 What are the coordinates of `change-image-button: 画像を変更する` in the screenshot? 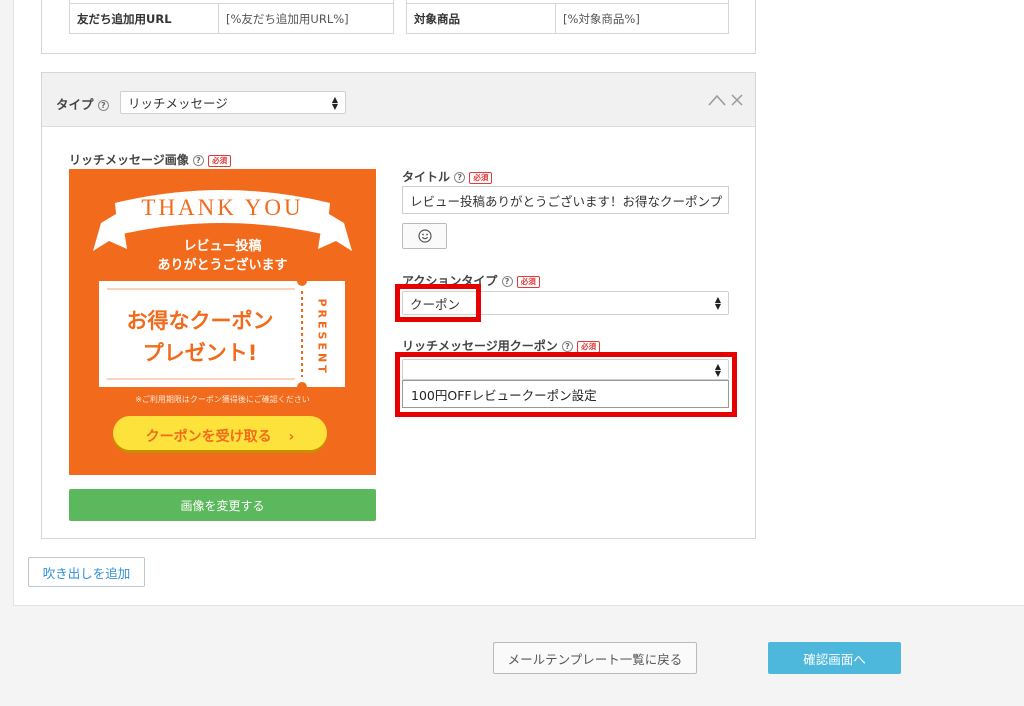 It's located at (222, 505).